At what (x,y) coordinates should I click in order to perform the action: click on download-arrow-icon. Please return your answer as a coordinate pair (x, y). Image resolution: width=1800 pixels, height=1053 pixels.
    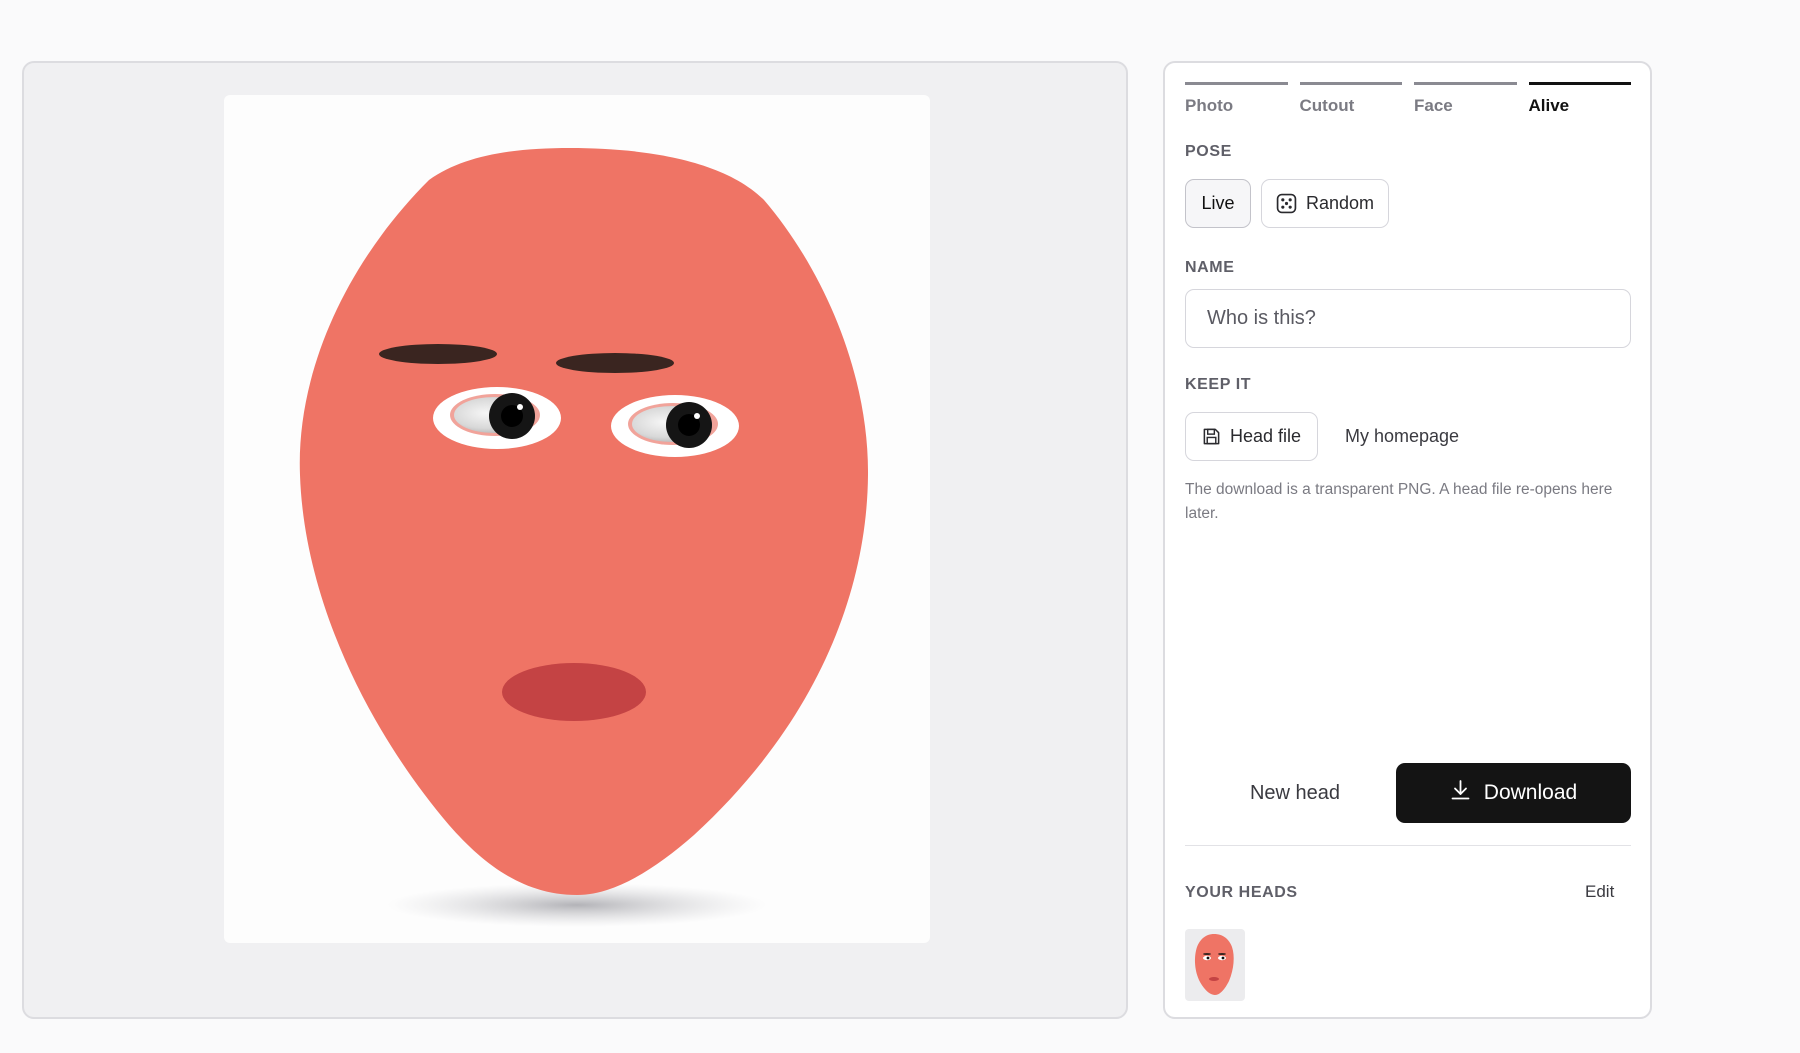
    Looking at the image, I should click on (1460, 793).